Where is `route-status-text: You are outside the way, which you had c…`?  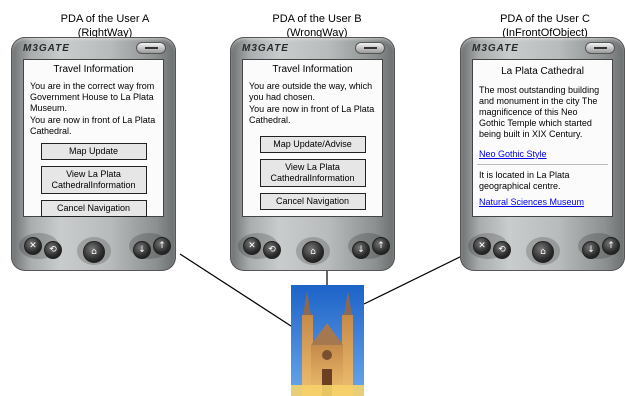
route-status-text: You are outside the way, which you had c… is located at coordinates (311, 91).